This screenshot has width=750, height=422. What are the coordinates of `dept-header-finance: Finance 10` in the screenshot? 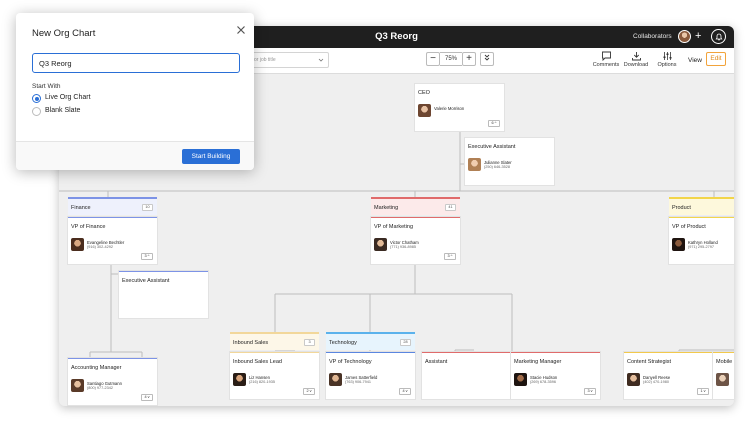 It's located at (112, 206).